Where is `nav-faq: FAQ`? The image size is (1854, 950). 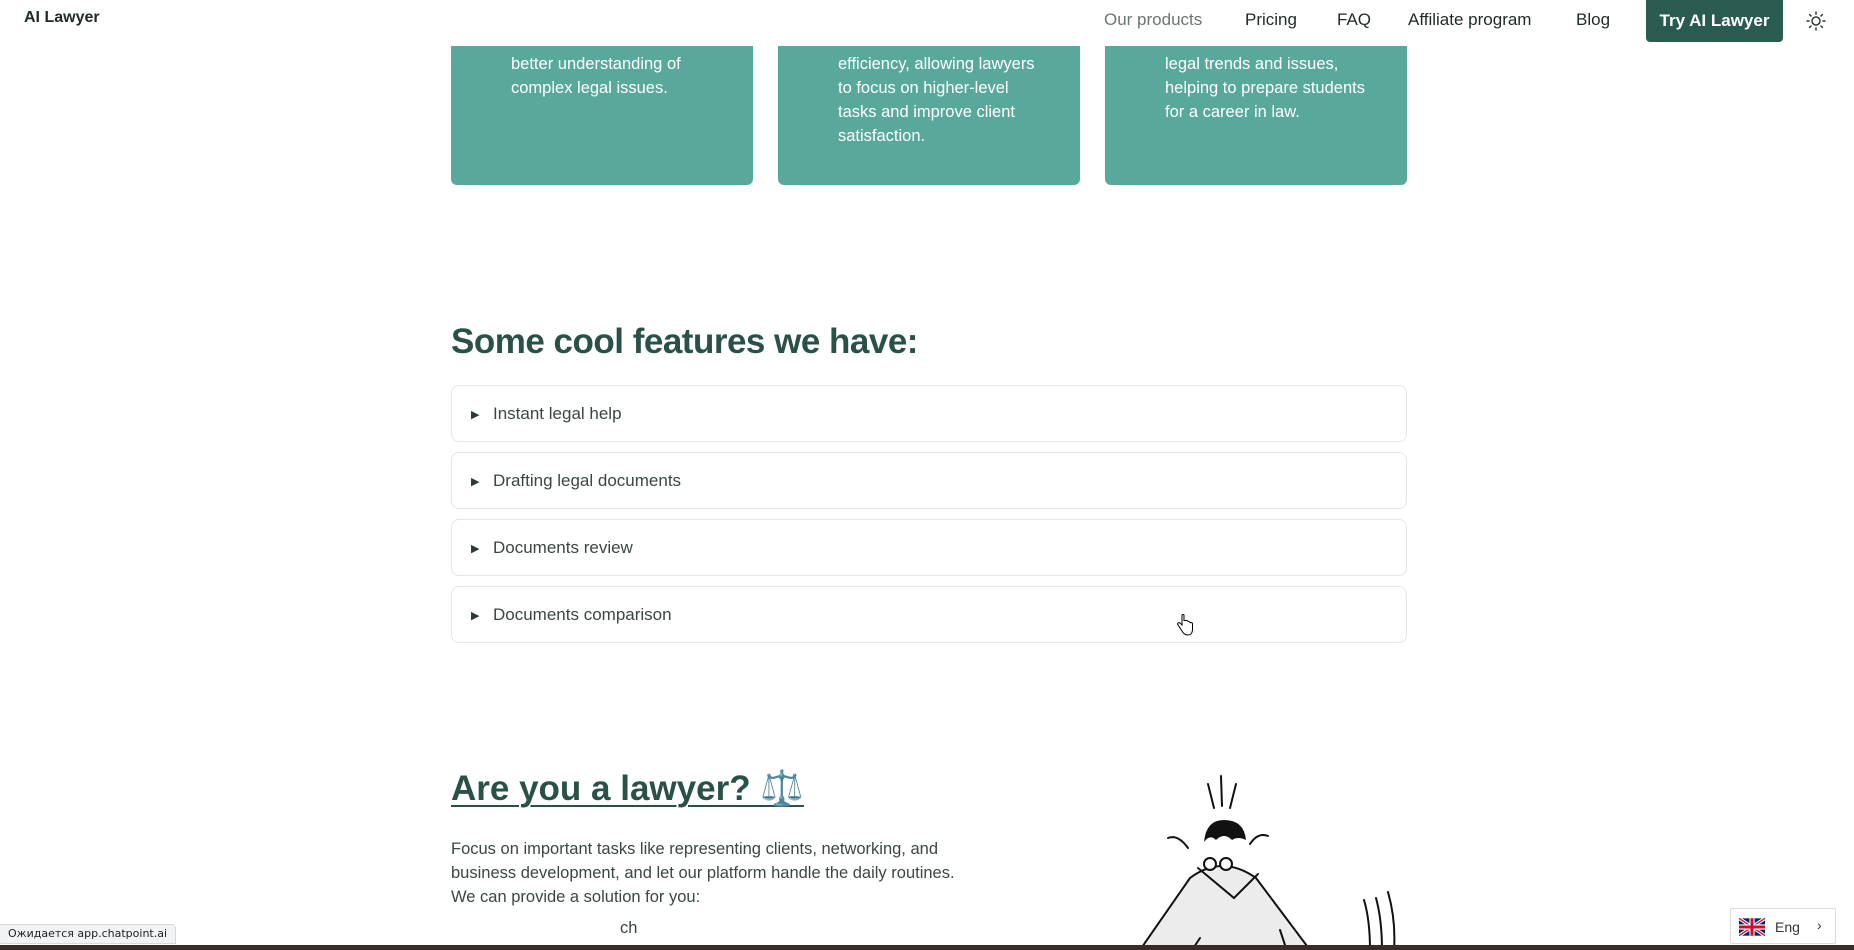 nav-faq: FAQ is located at coordinates (1354, 20).